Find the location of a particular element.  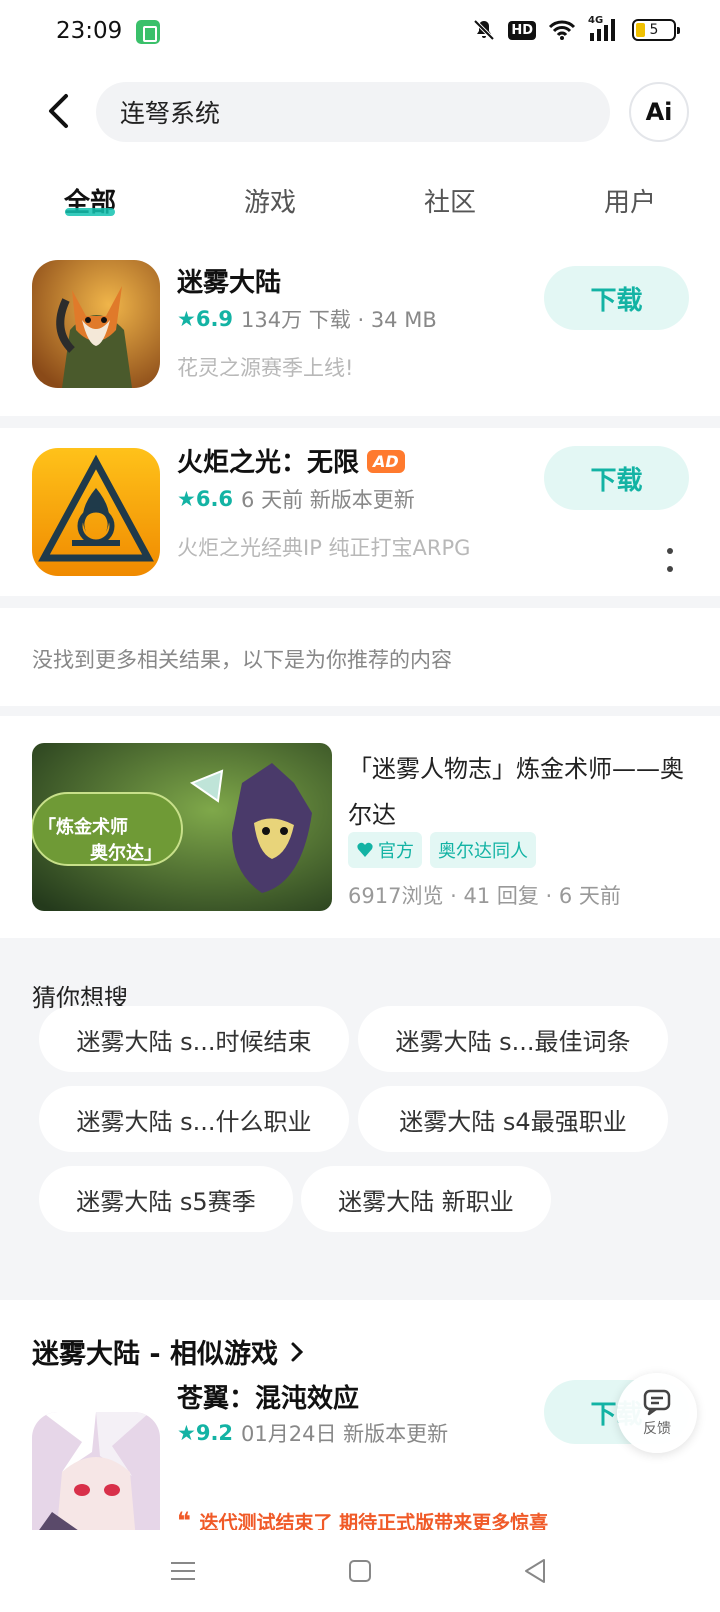

post-title: 「迷雾人物志」炼金术师——奥尔达 is located at coordinates (516, 792).